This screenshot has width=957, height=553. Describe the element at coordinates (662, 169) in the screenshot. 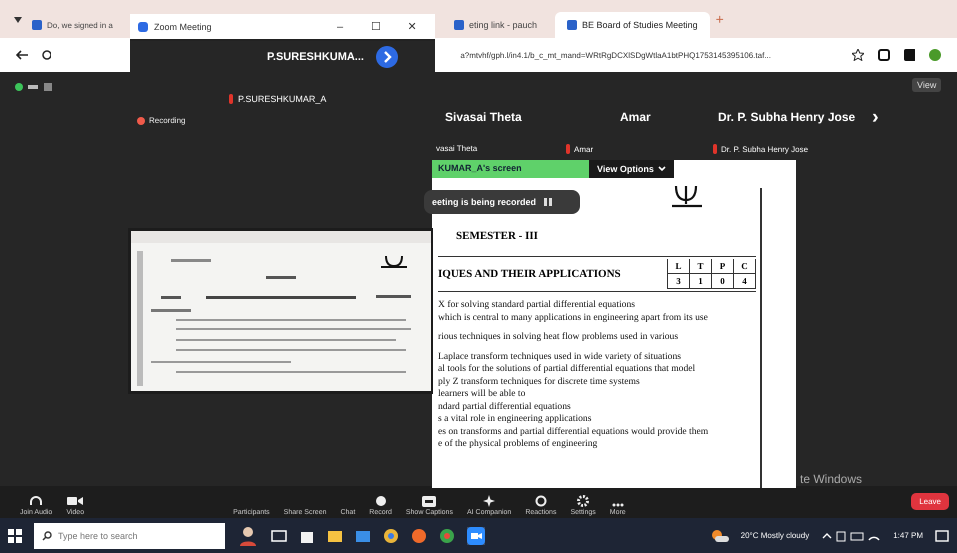

I see `caret-icon` at that location.